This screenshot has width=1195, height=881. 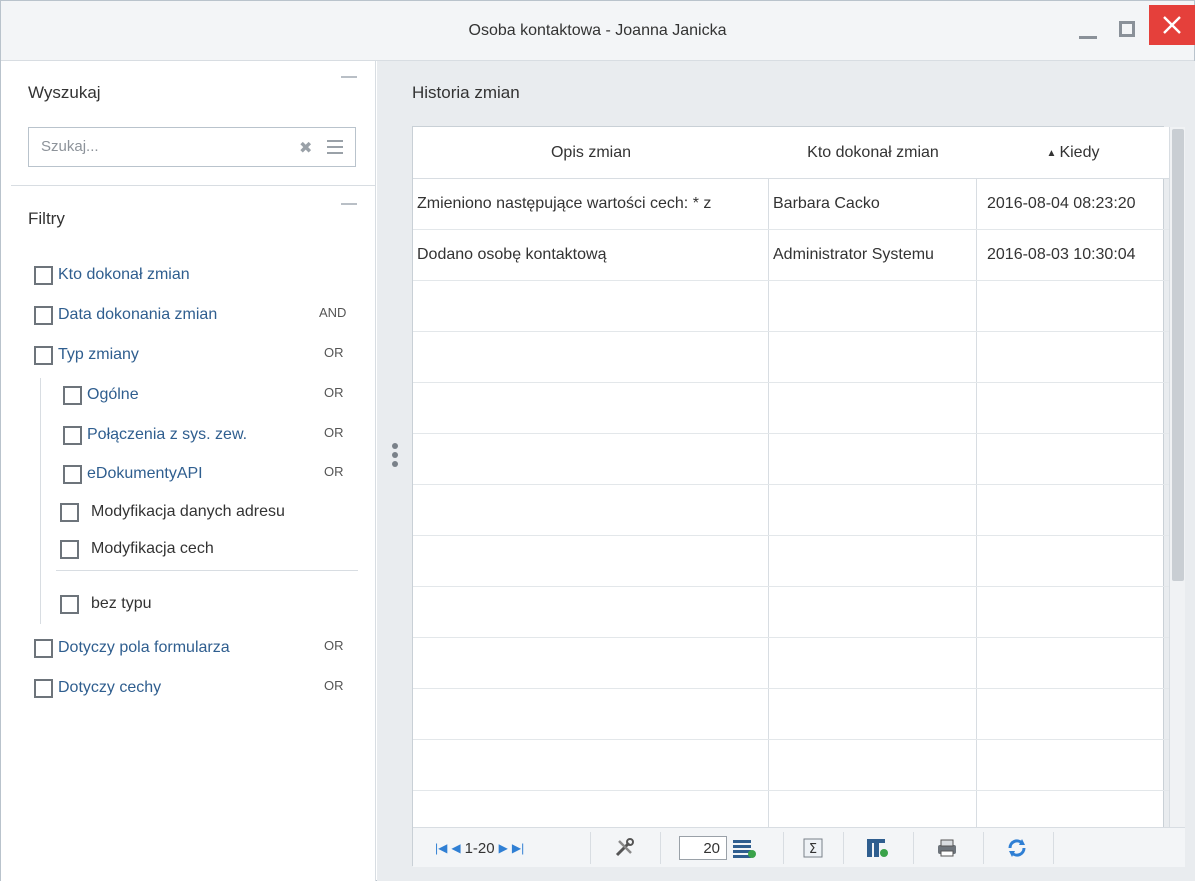 I want to click on filter-bez-typu: bez typu, so click(x=105, y=604).